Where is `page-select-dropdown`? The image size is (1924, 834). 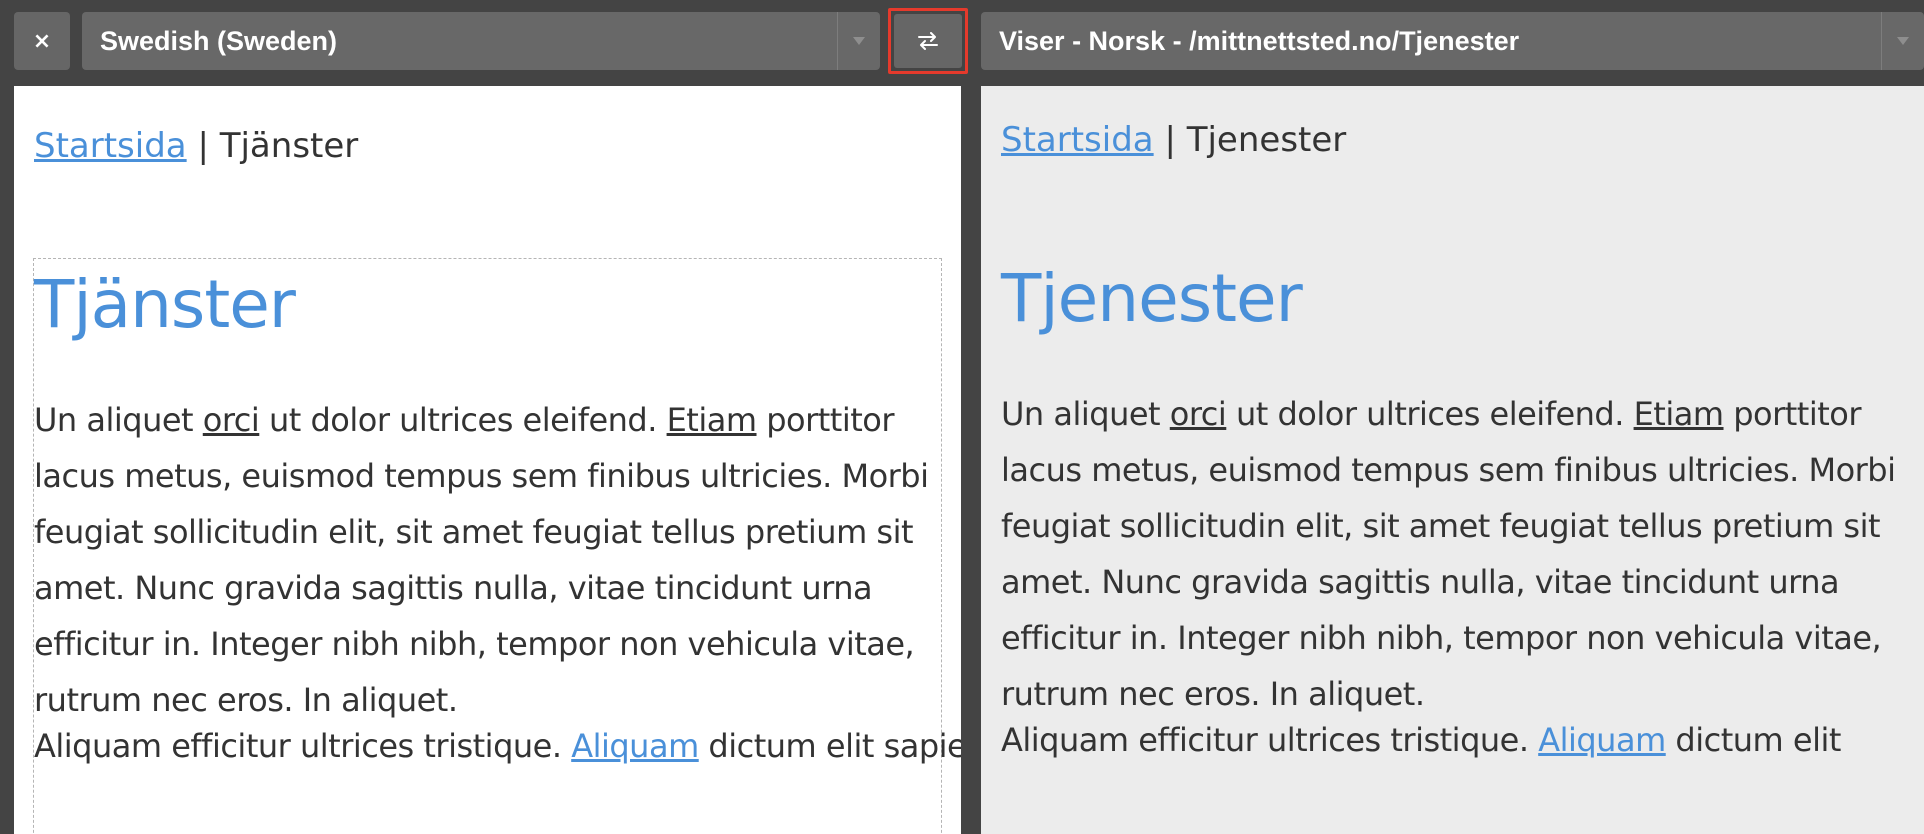
page-select-dropdown is located at coordinates (1902, 41).